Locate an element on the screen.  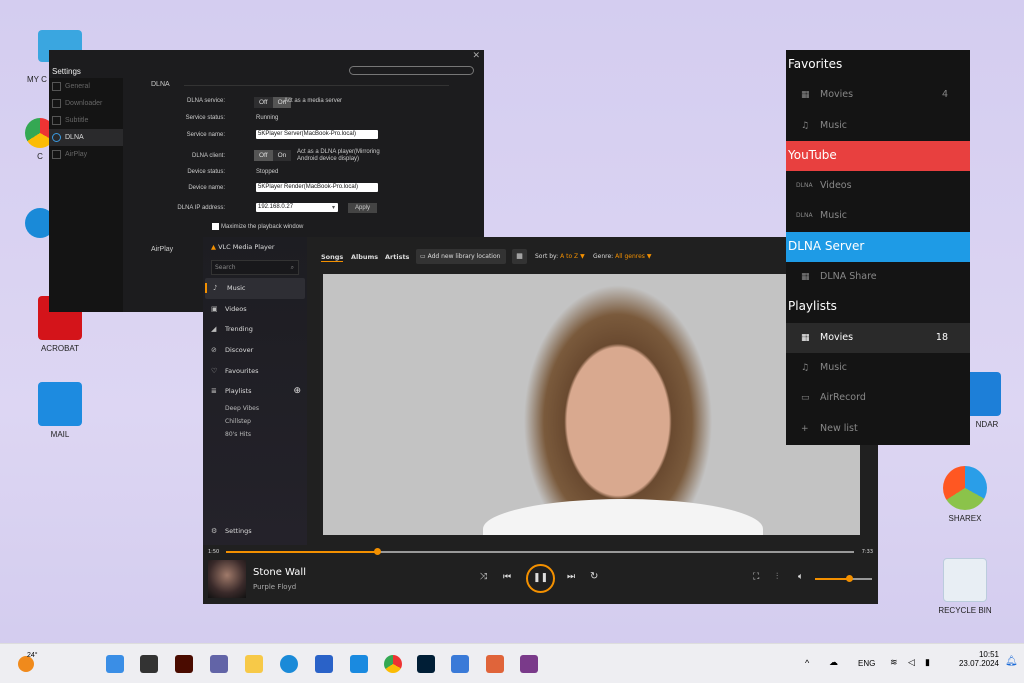
shuffle-icon: ⤨ is located at coordinates (483, 577).